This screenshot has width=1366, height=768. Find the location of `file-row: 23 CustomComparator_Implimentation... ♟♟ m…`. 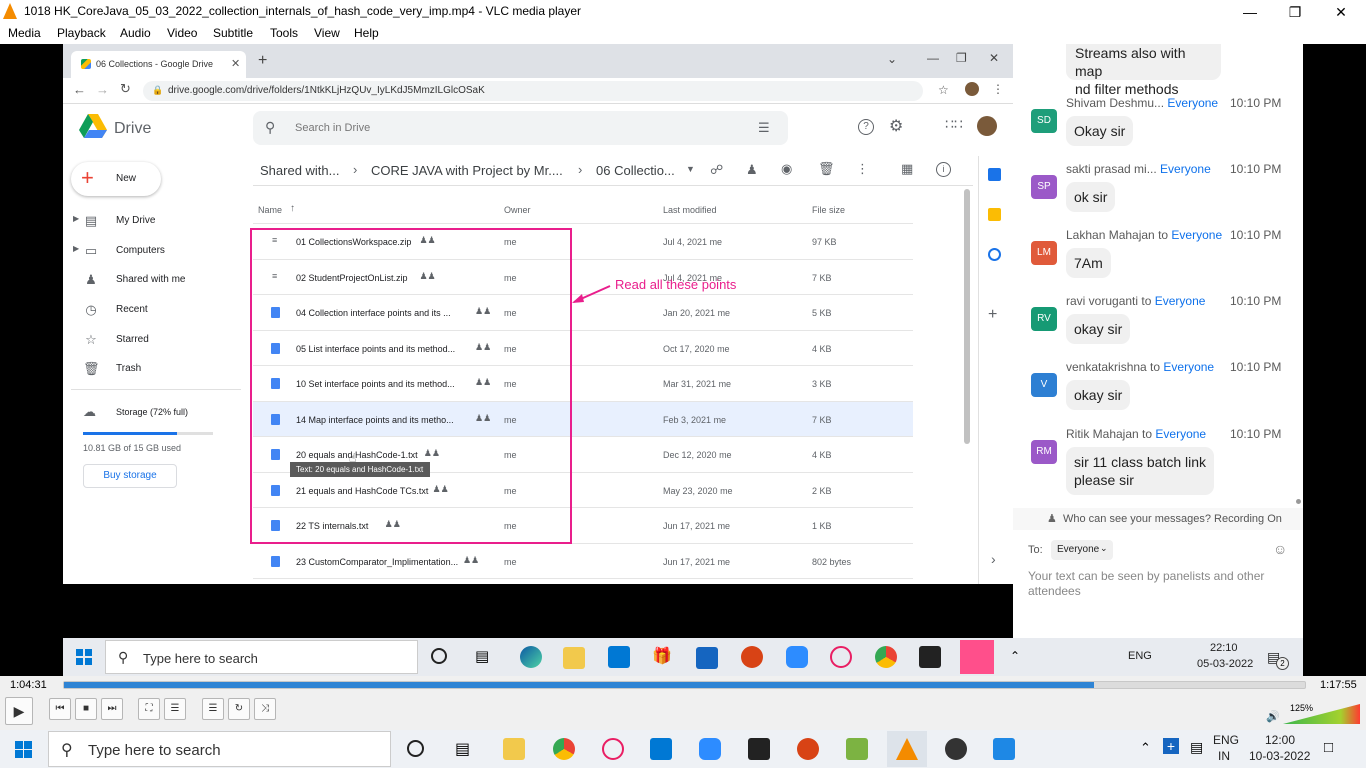

file-row: 23 CustomComparator_Implimentation... ♟♟ m… is located at coordinates (583, 561).